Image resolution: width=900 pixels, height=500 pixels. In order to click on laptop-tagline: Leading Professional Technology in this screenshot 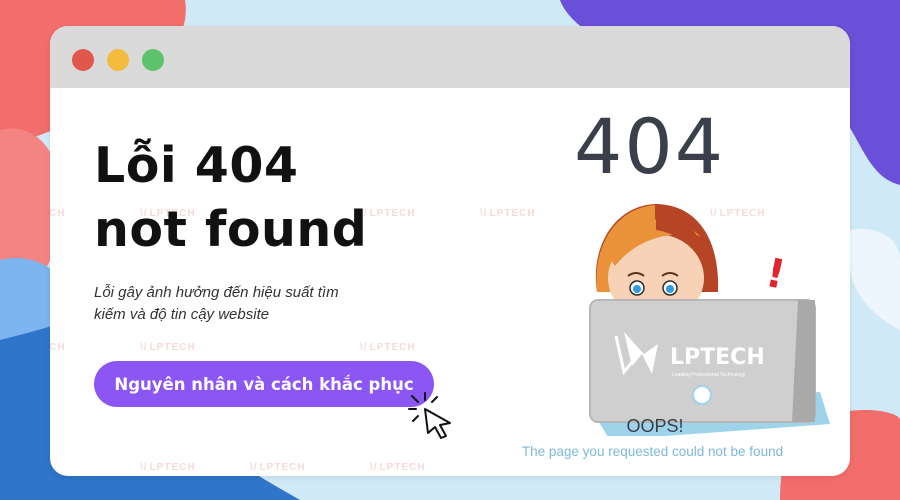, I will do `click(709, 375)`.